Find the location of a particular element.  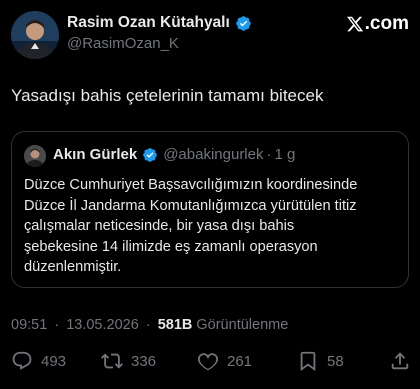

like-button: 261 is located at coordinates (224, 361).